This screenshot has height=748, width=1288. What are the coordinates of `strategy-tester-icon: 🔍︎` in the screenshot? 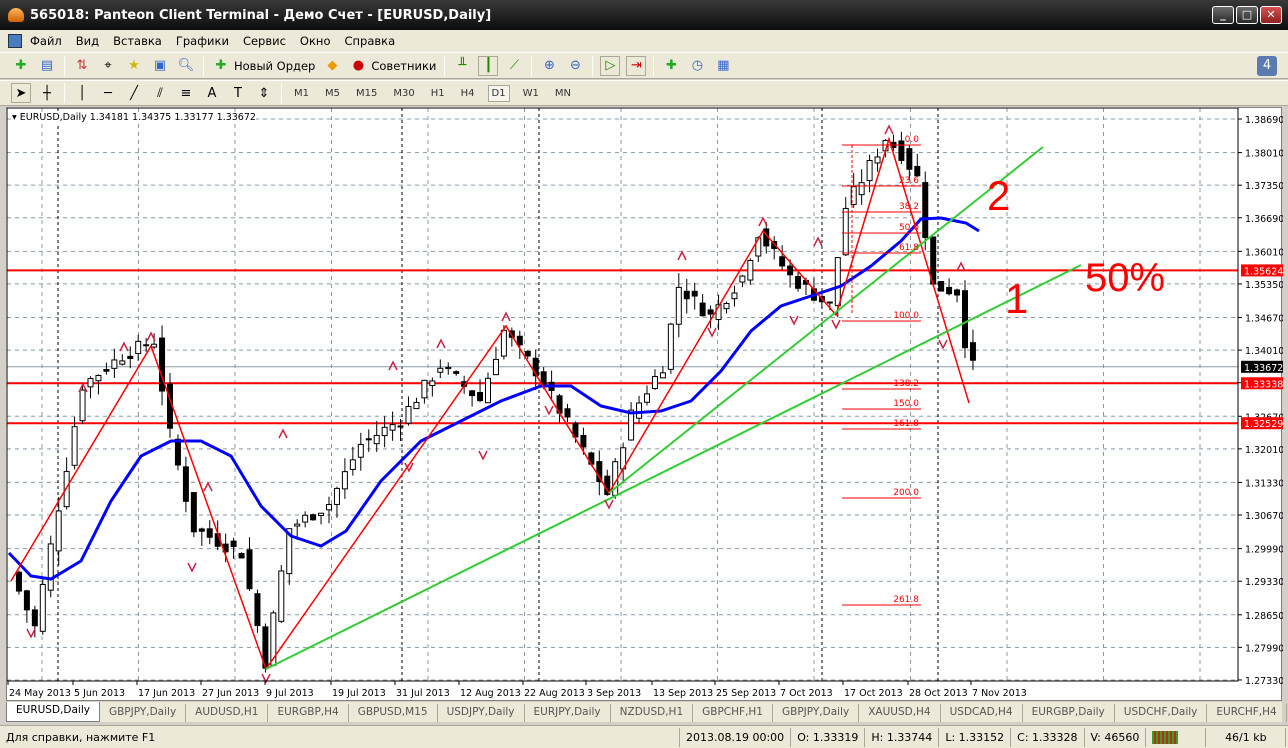 It's located at (186, 66).